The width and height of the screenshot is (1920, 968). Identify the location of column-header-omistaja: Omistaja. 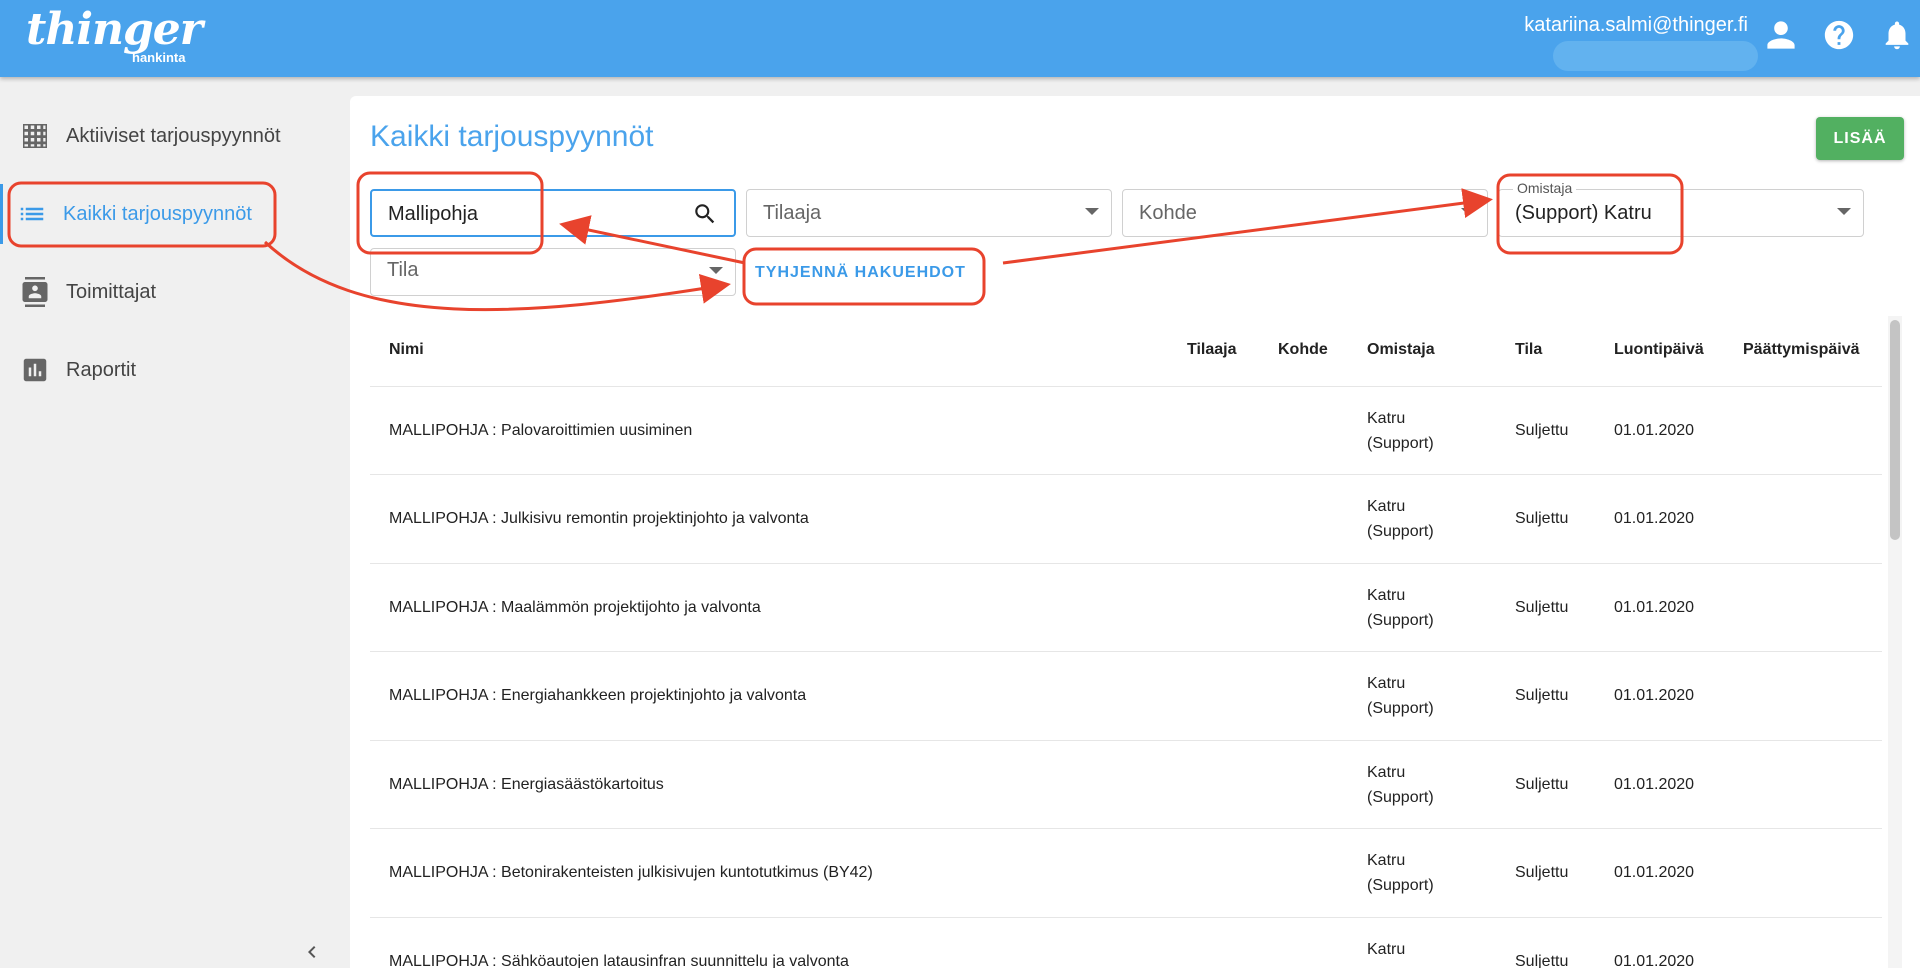
(1401, 350).